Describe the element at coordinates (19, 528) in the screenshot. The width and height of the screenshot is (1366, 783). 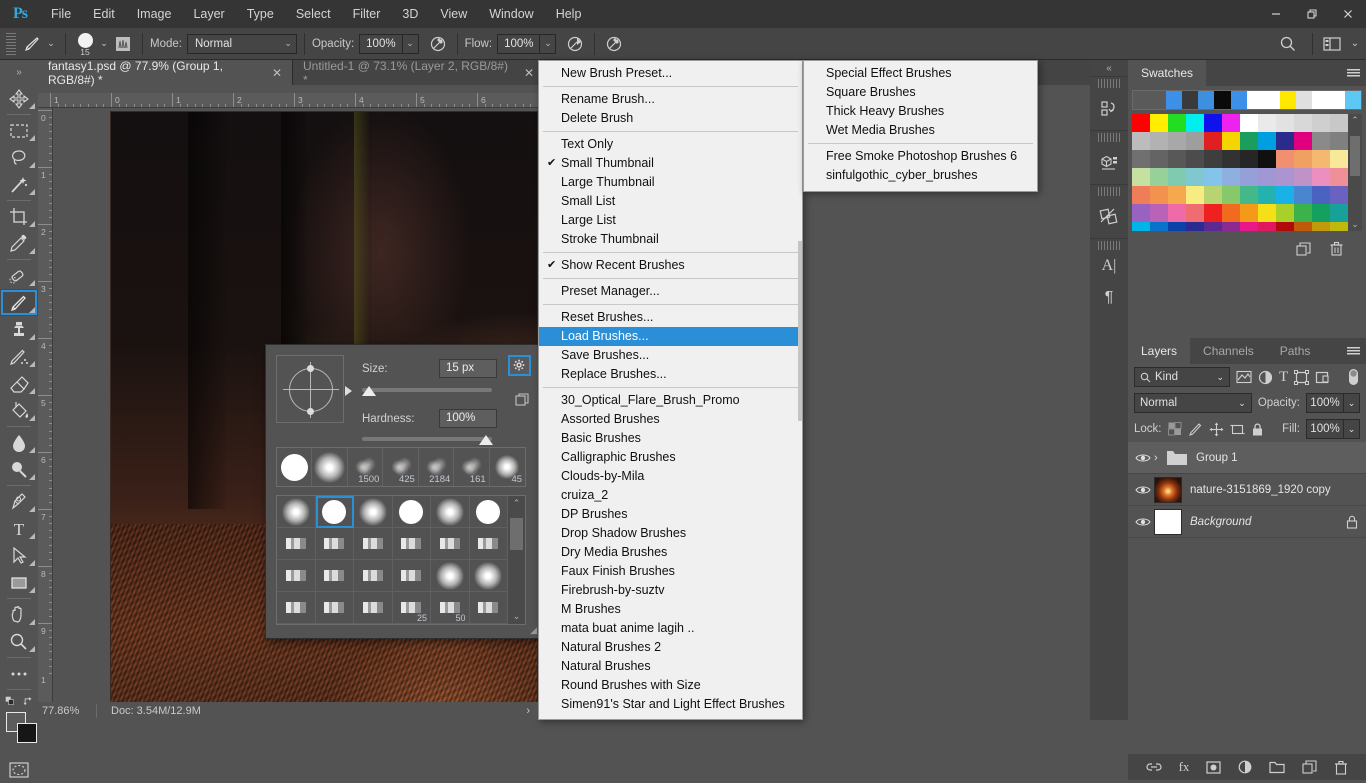
I see `type-tool: T` at that location.